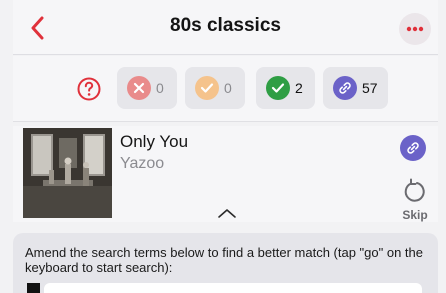 The width and height of the screenshot is (446, 293). I want to click on question-circle-icon, so click(89, 89).